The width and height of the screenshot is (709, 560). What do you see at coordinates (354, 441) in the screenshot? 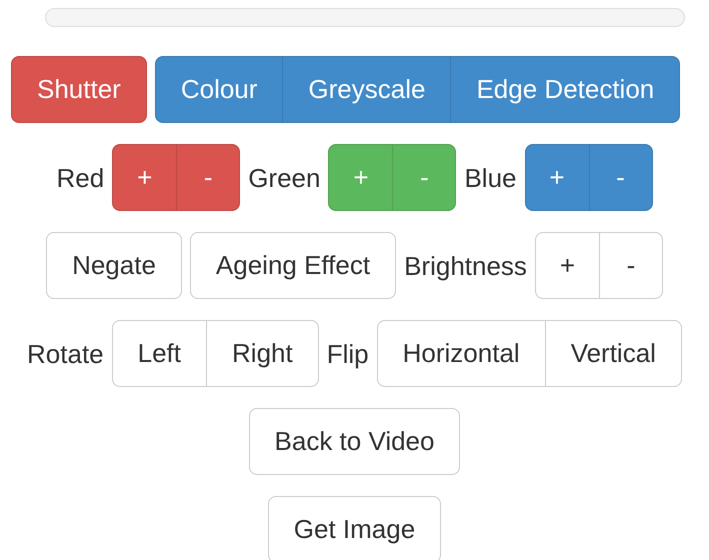
I see `action-button: Back to Video` at bounding box center [354, 441].